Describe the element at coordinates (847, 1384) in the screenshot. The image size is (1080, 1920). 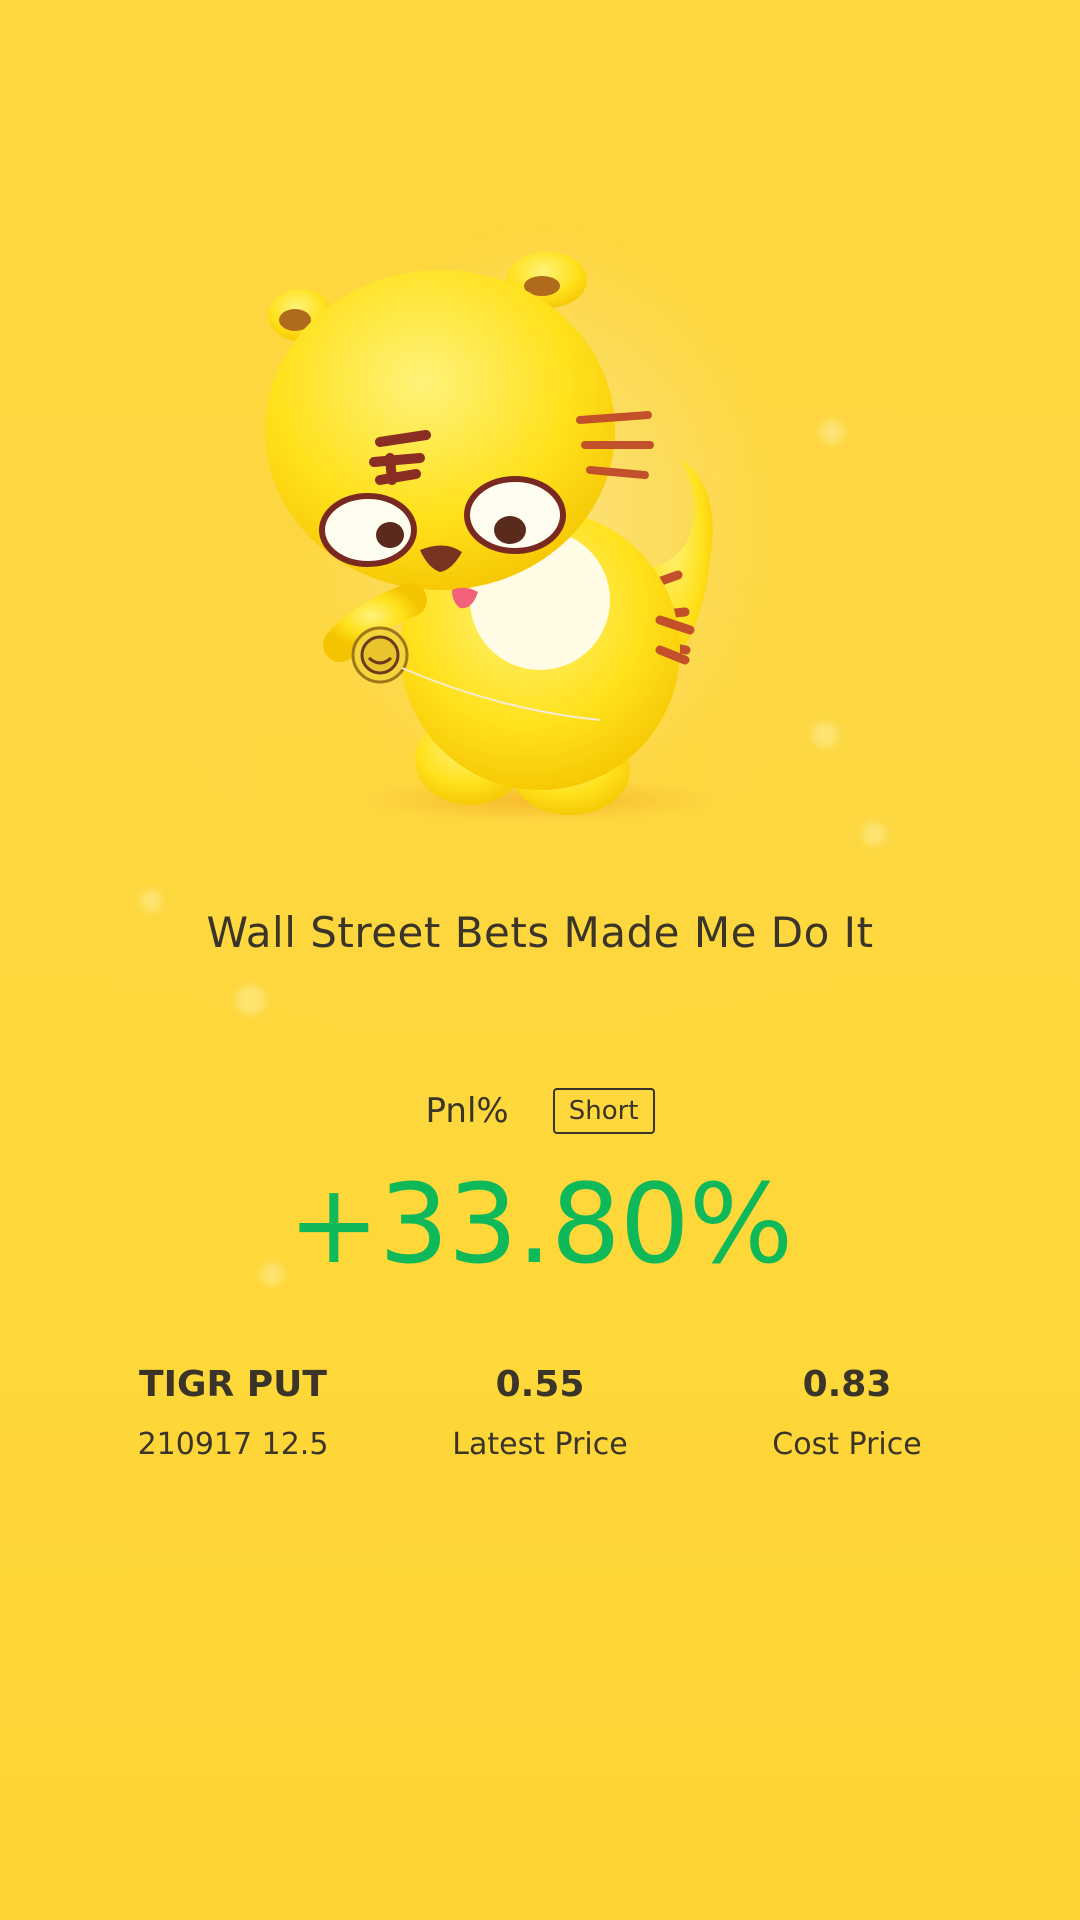
I see `stat-cost-price-value: 0.83` at that location.